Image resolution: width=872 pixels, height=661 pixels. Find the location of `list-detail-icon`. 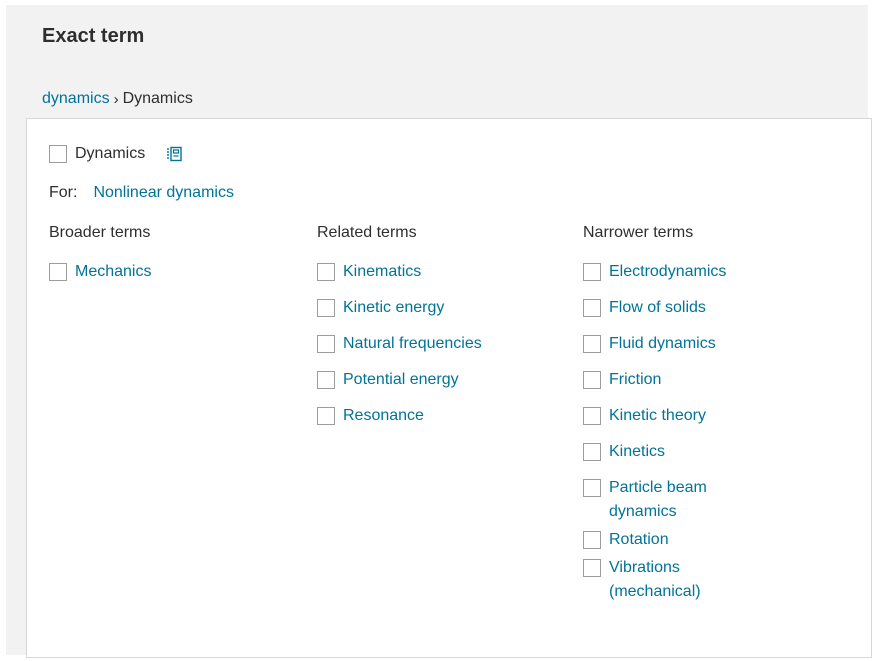

list-detail-icon is located at coordinates (174, 154).